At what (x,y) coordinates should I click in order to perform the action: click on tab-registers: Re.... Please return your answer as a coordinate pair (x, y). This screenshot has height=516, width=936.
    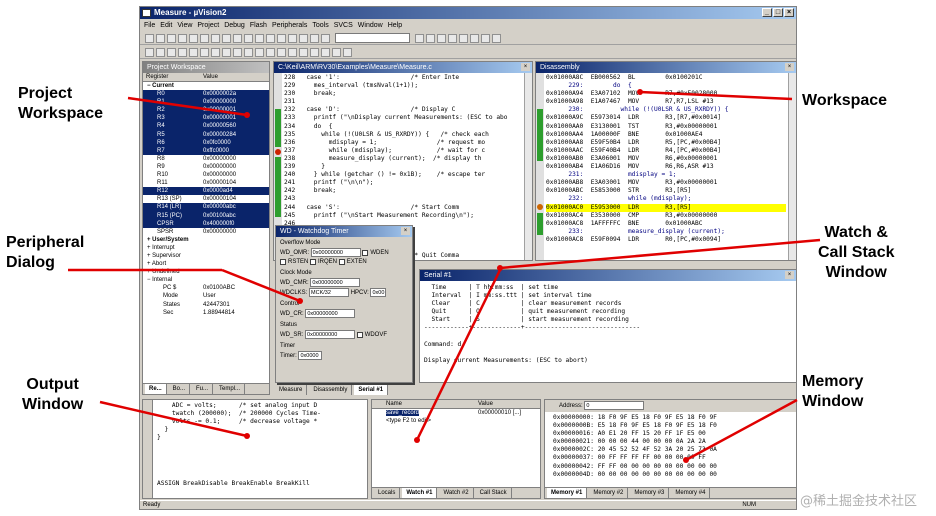
    Looking at the image, I should click on (156, 389).